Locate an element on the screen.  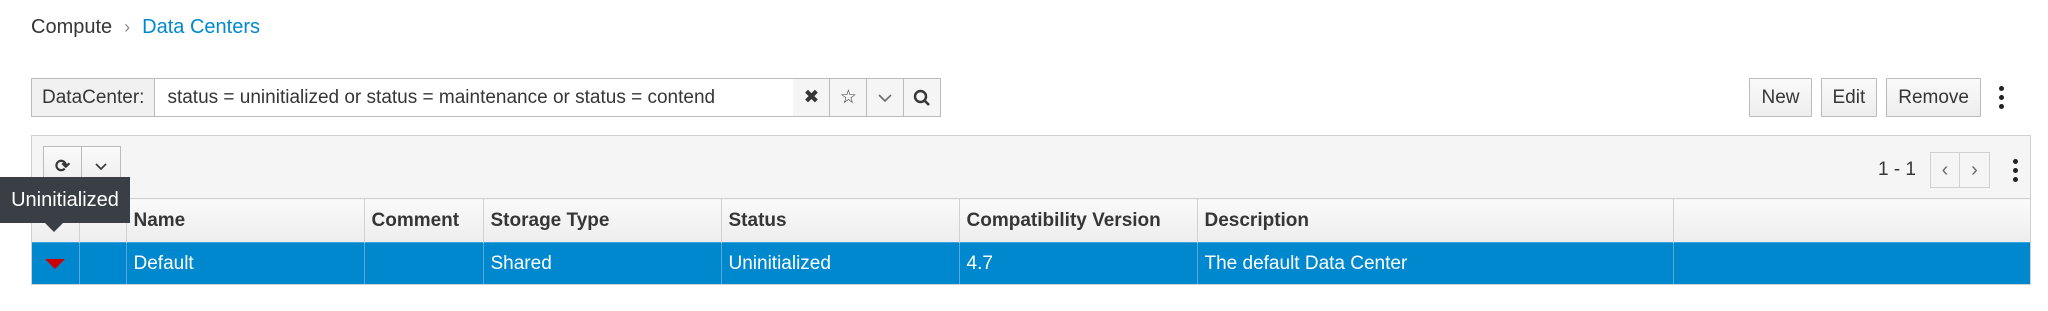
row-description: The default Data Center is located at coordinates (1434, 263).